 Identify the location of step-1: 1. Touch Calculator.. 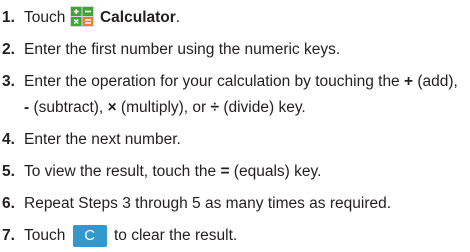
(235, 18).